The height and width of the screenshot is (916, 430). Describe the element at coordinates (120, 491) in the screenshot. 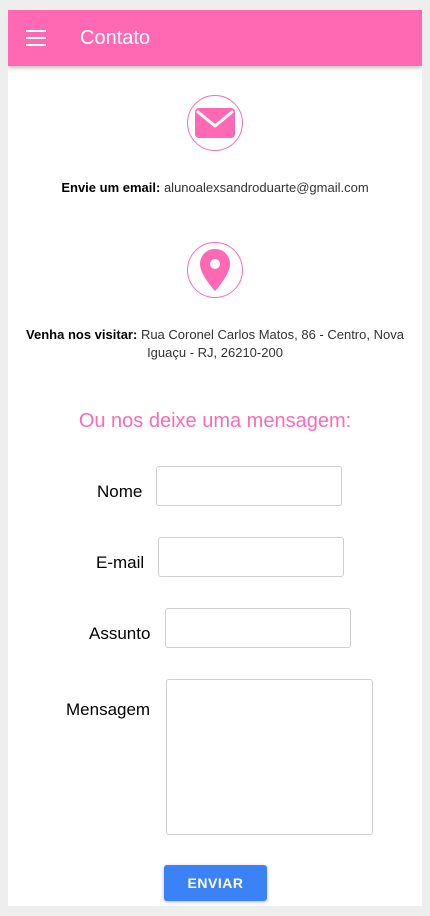

I see `nome-label: Nome` at that location.